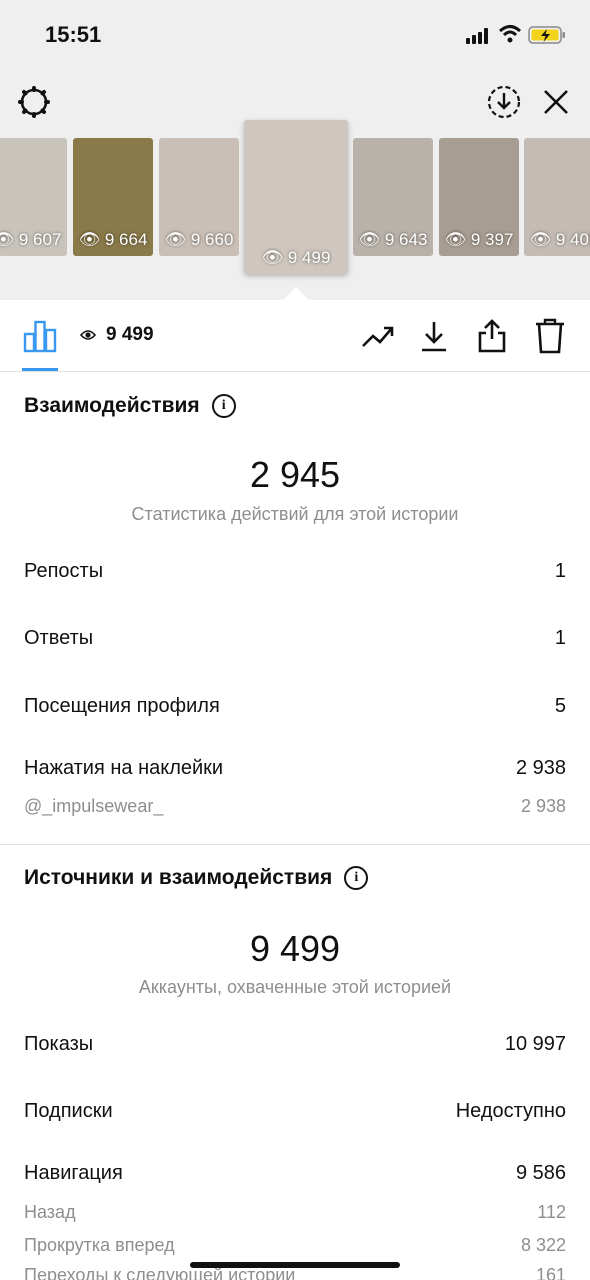  What do you see at coordinates (33, 197) in the screenshot?
I see `story-thumbnail: 👁 9 607` at bounding box center [33, 197].